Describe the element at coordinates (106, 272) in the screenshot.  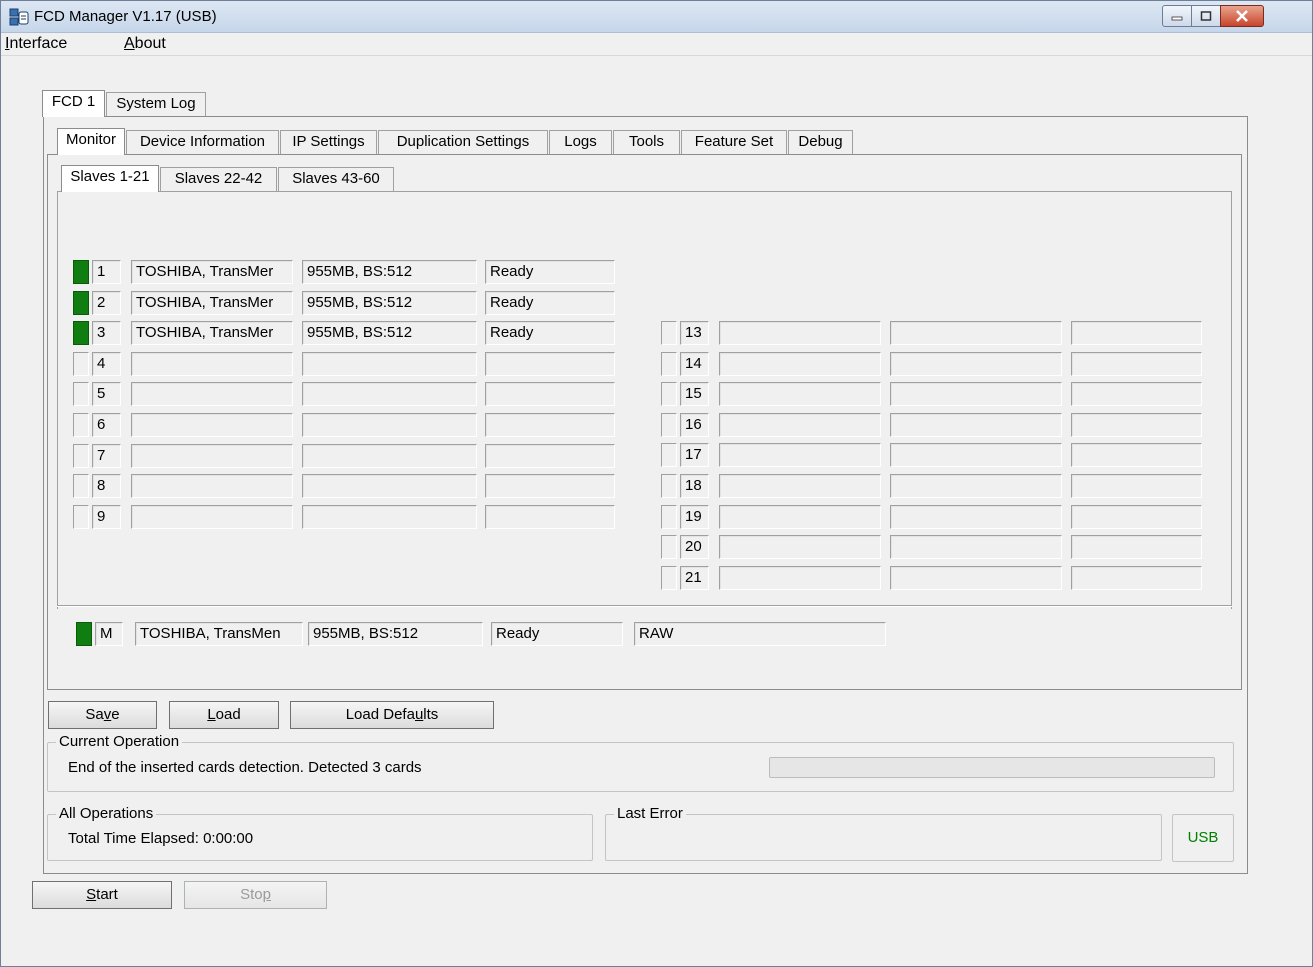
I see `slave-number: 1` at that location.